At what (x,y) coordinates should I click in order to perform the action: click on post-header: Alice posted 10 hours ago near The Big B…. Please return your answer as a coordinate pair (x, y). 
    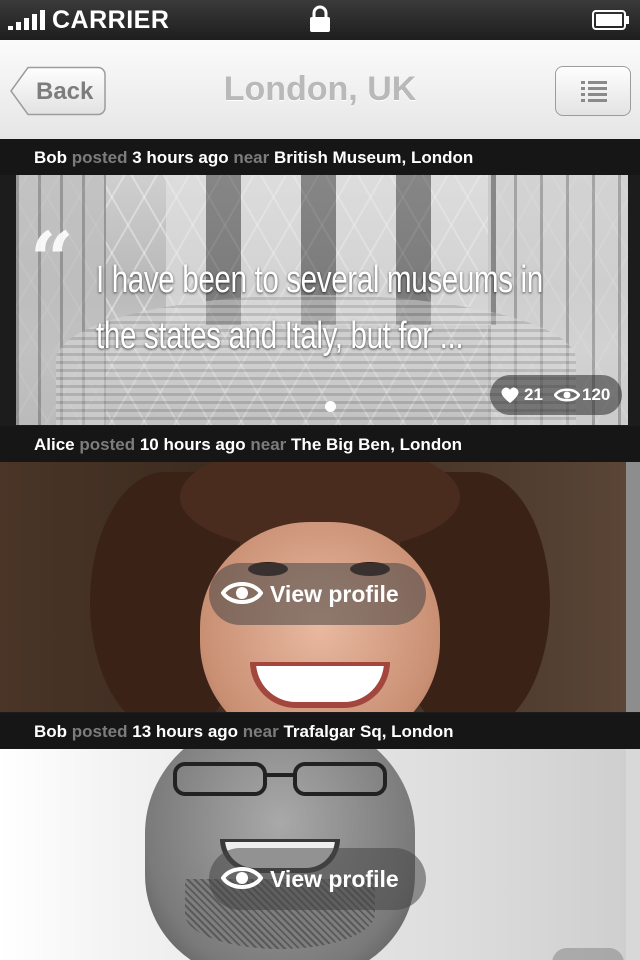
    Looking at the image, I should click on (320, 450).